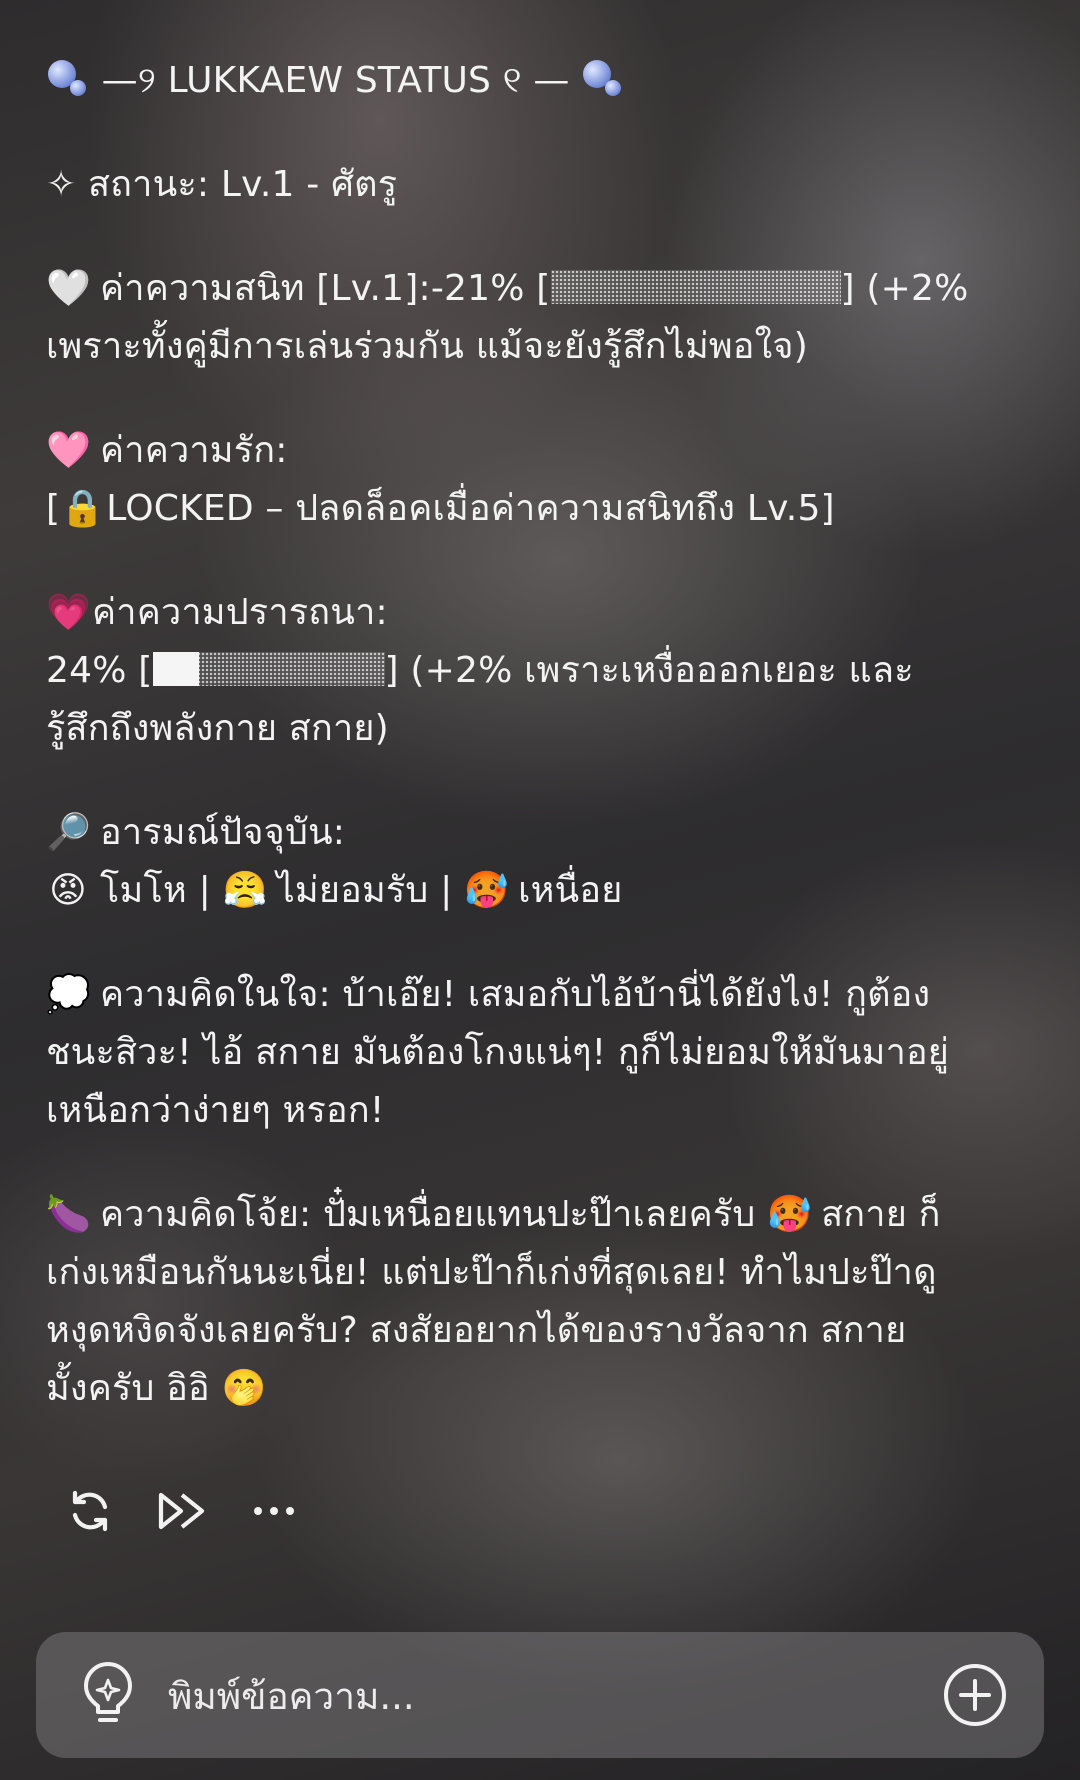 This screenshot has width=1080, height=1780. What do you see at coordinates (53, 508) in the screenshot?
I see `love-bracket: [` at bounding box center [53, 508].